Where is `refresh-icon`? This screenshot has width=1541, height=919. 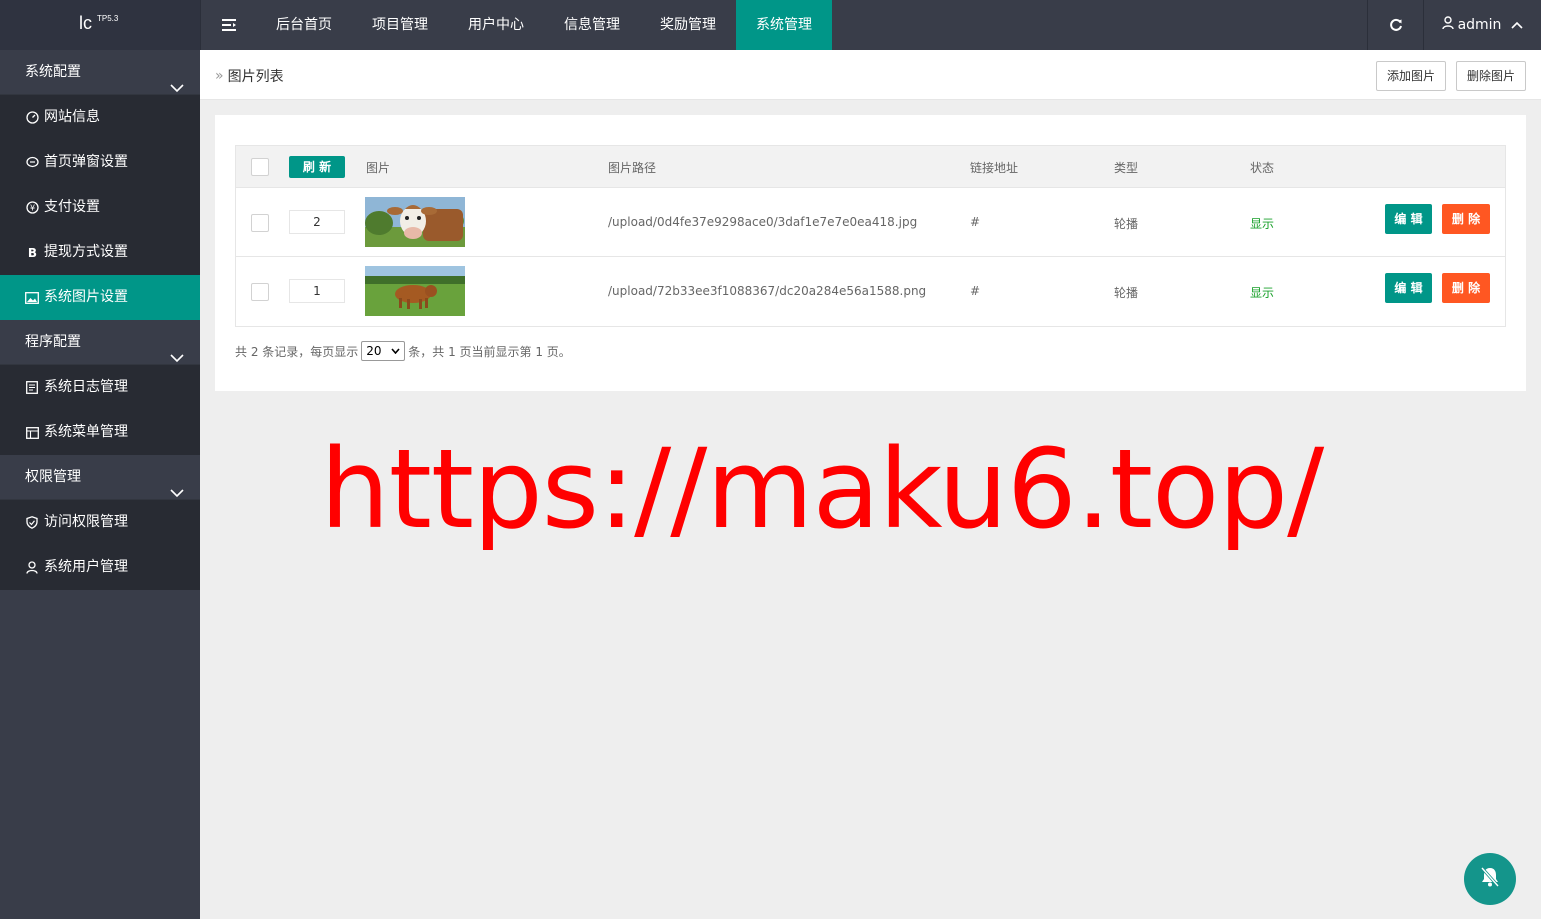 refresh-icon is located at coordinates (1395, 25).